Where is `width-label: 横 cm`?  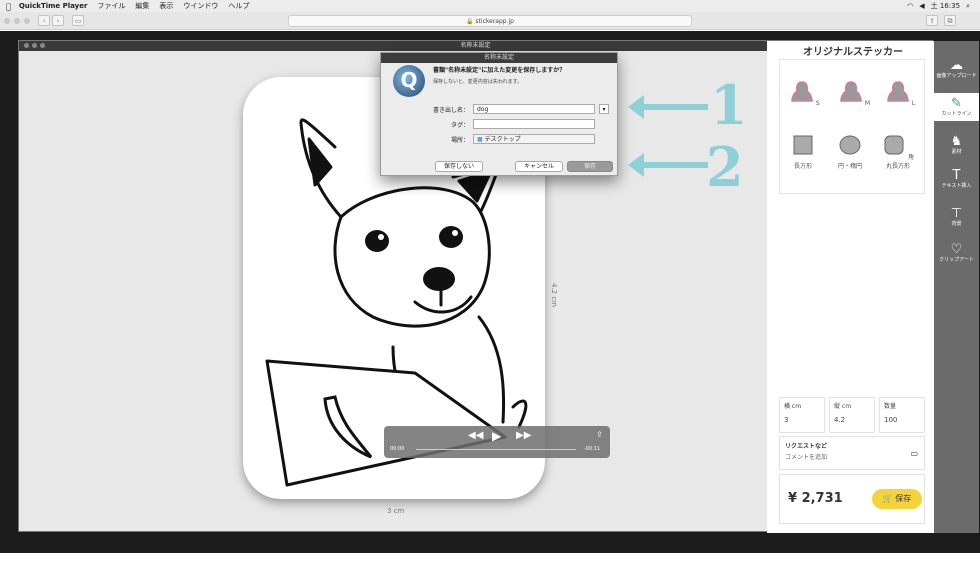 width-label: 横 cm is located at coordinates (793, 406).